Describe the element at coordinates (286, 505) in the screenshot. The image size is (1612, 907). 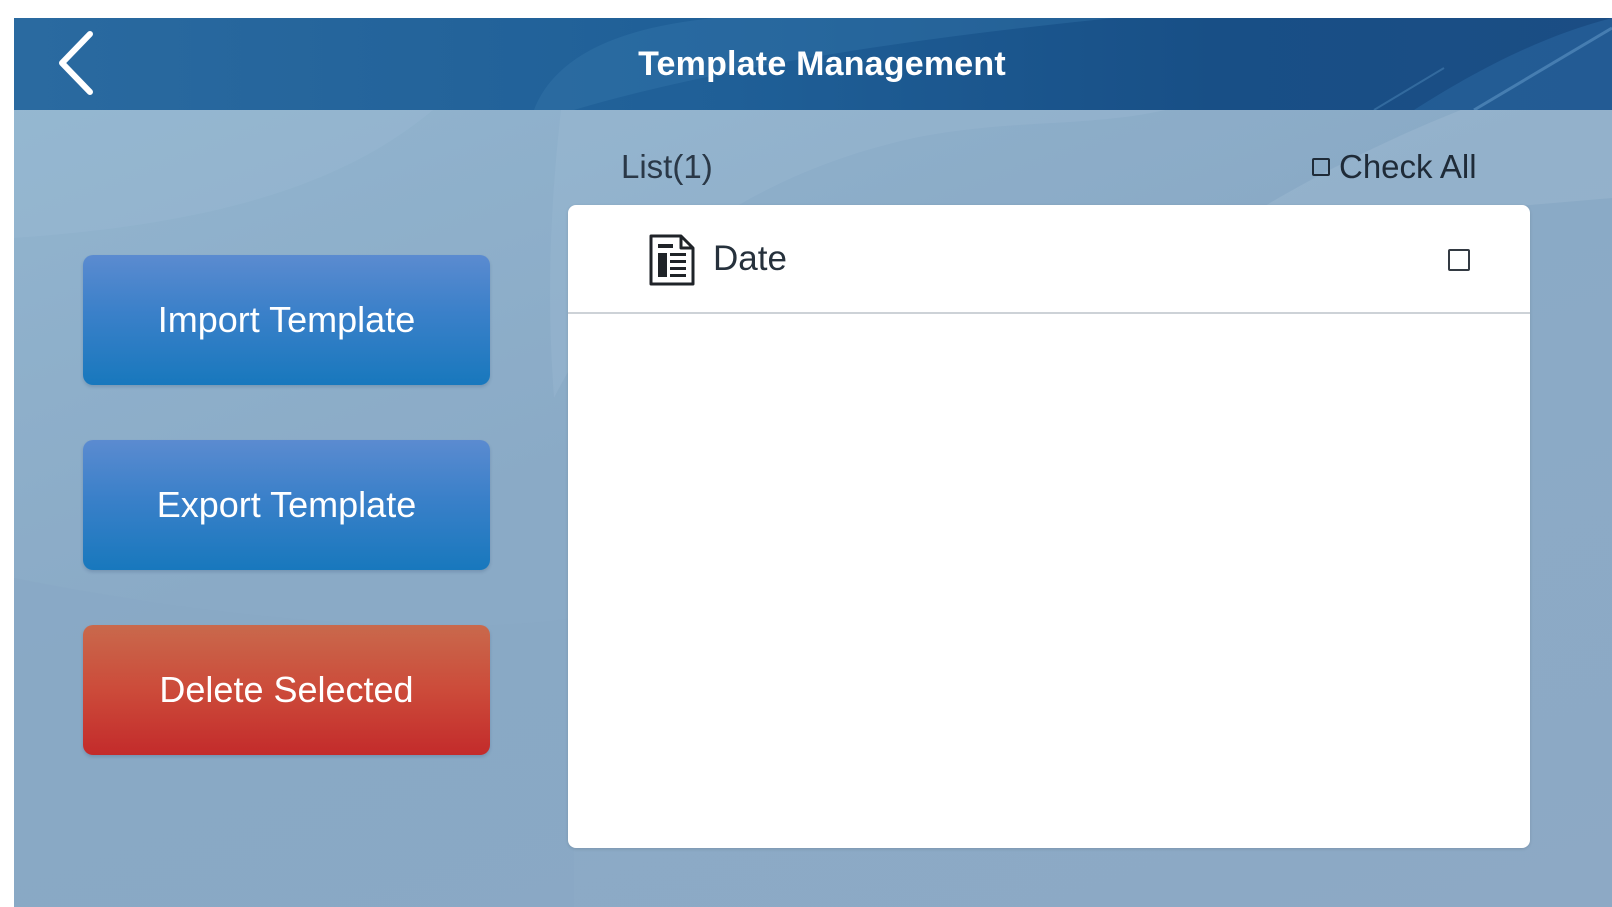
I see `export-template-button: Export Template` at that location.